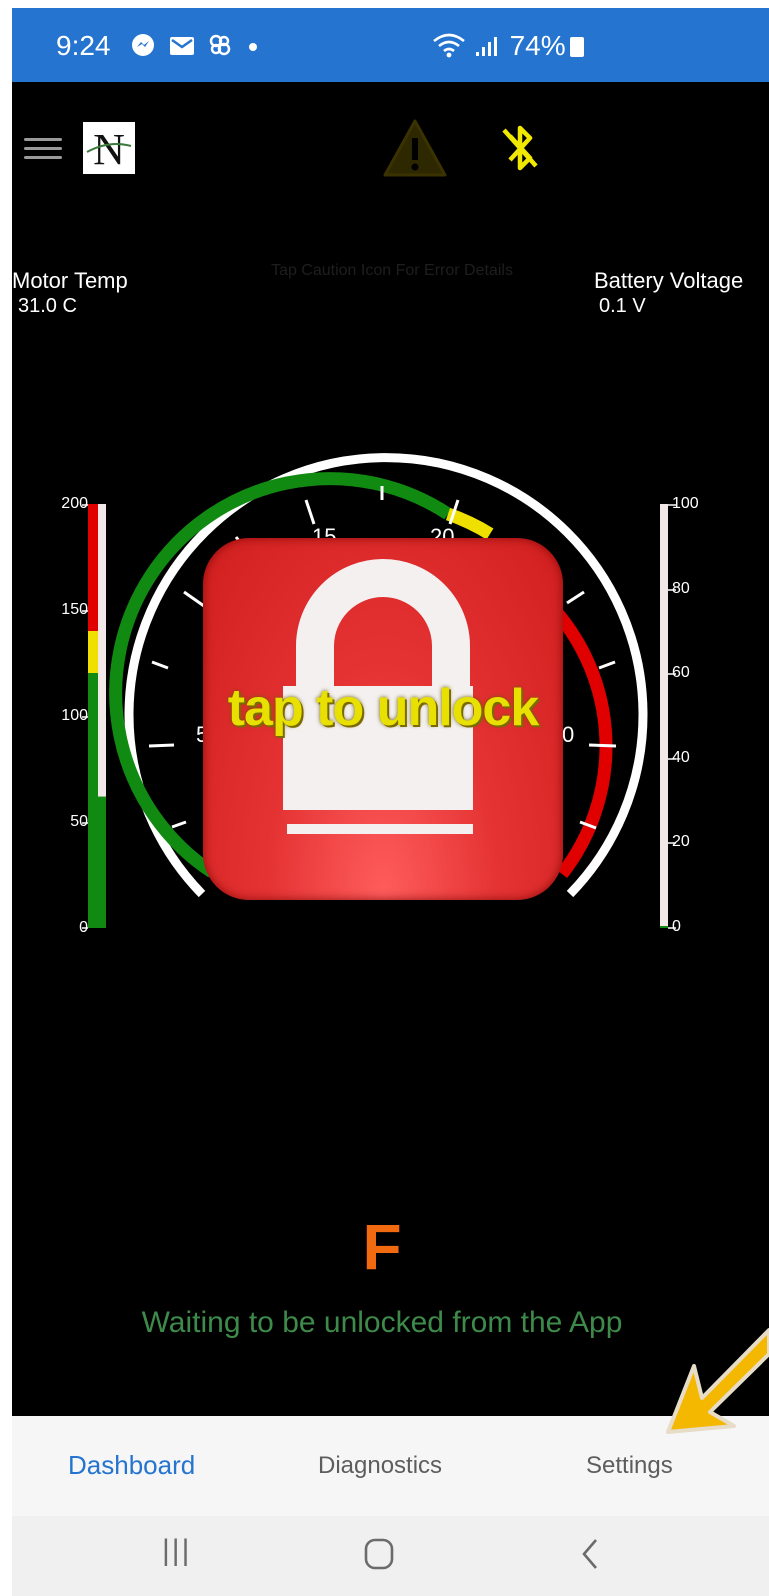 The height and width of the screenshot is (1596, 769). I want to click on right-tick-label: 60, so click(681, 672).